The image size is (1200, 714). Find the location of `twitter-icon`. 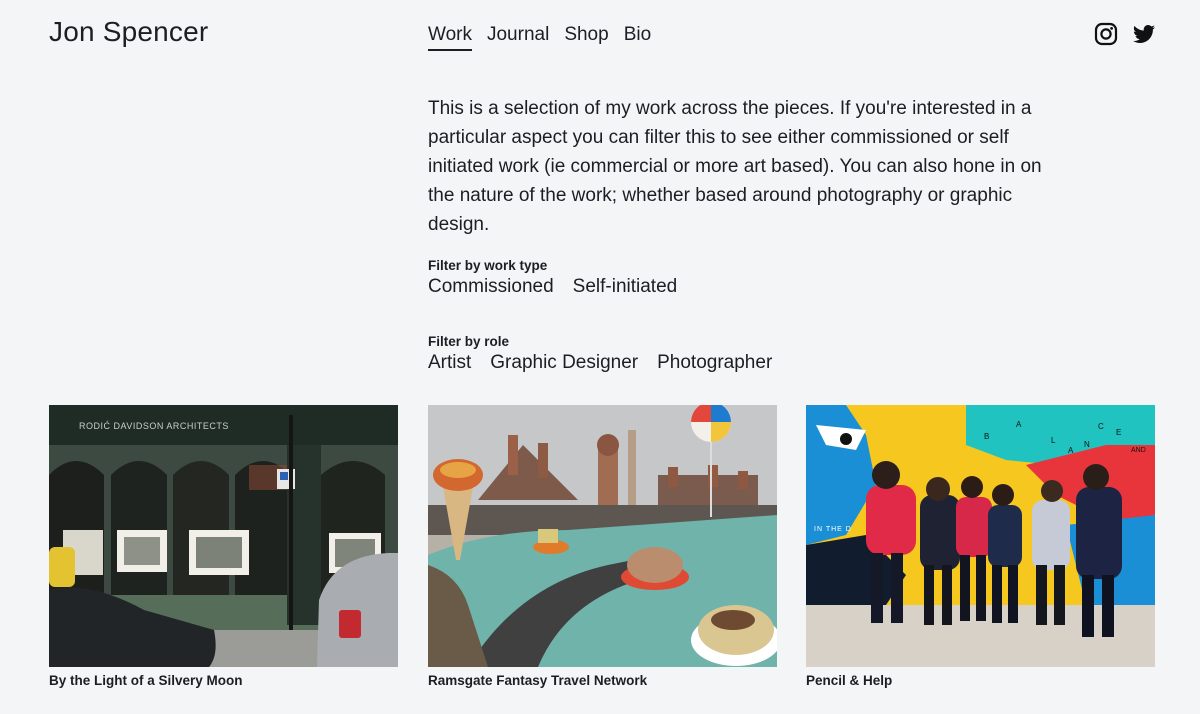

twitter-icon is located at coordinates (1144, 34).